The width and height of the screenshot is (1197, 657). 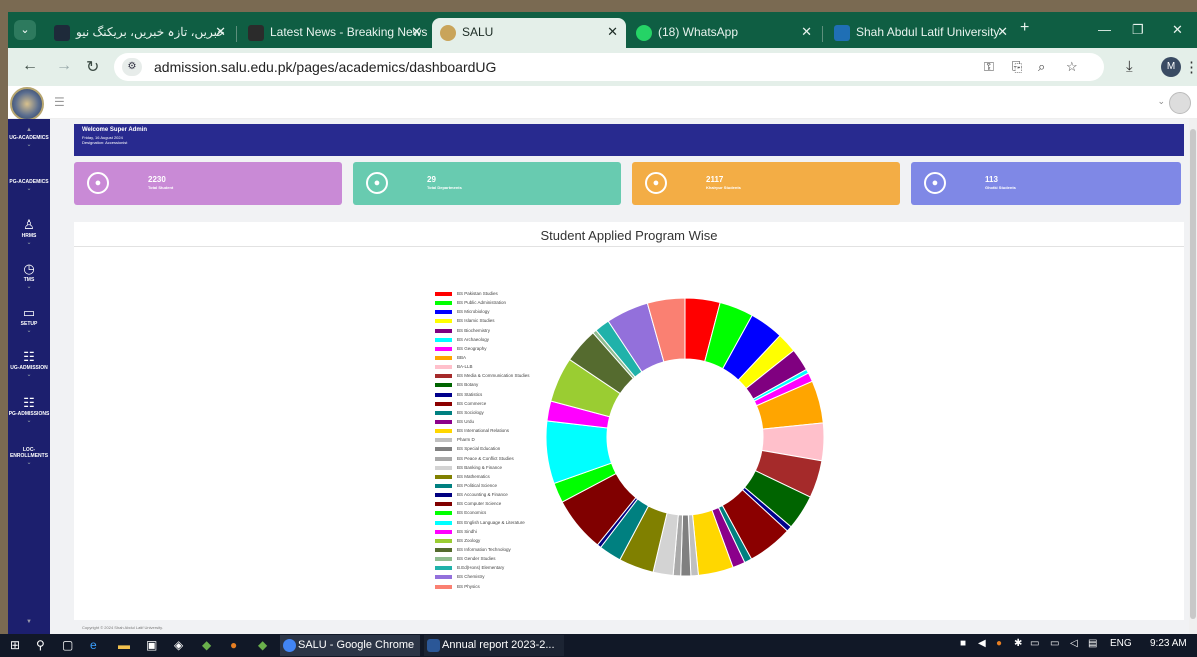 I want to click on legend-label: BS Zoology, so click(x=469, y=540).